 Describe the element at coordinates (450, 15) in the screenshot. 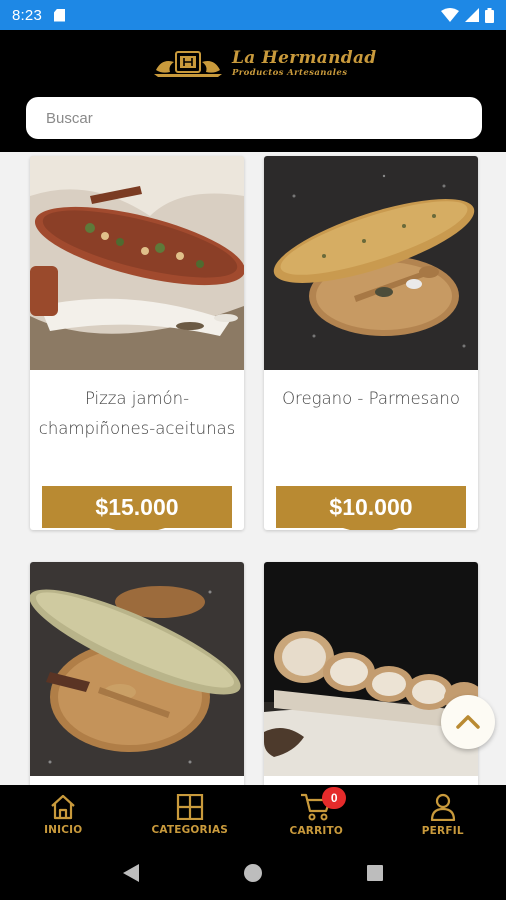

I see `wifi-icon` at that location.